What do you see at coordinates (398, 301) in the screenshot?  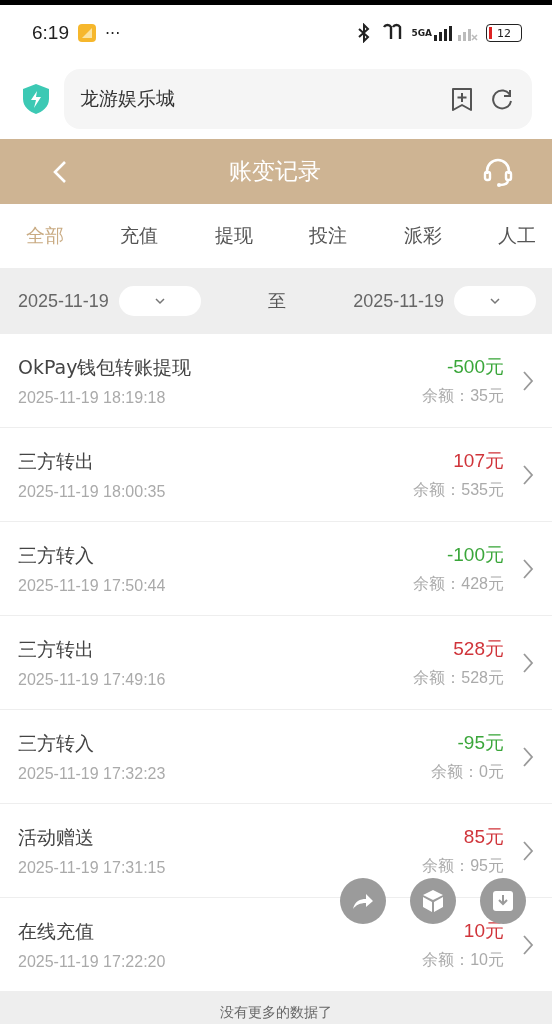 I see `end-date: 2025-11-19` at bounding box center [398, 301].